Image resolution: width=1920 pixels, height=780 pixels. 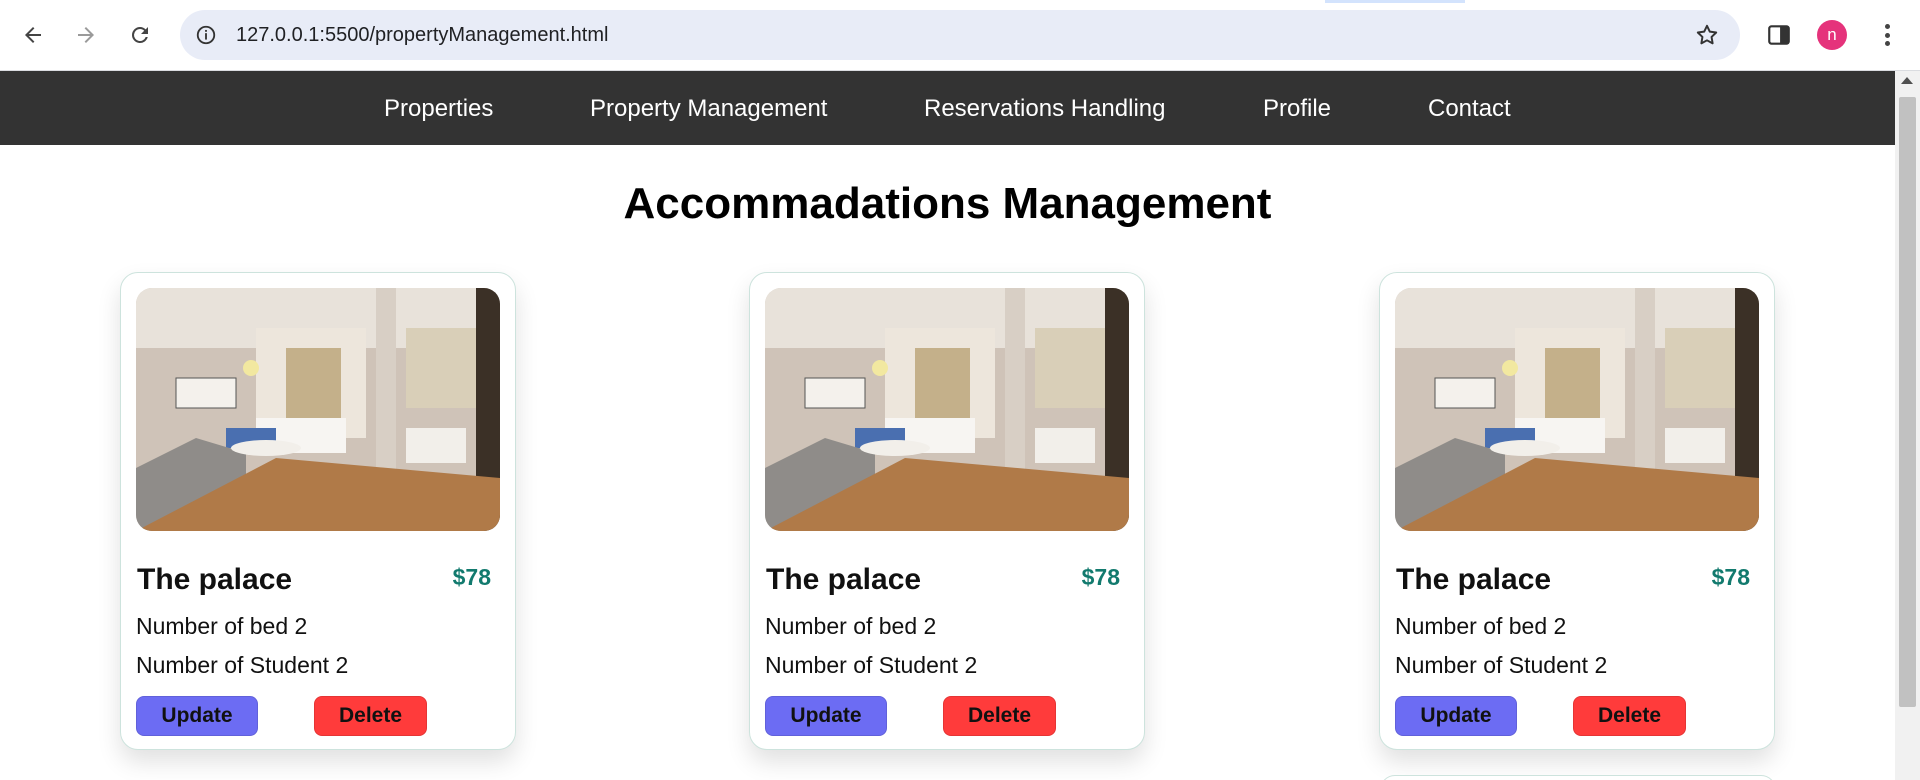 I want to click on reload-button, so click(x=140, y=35).